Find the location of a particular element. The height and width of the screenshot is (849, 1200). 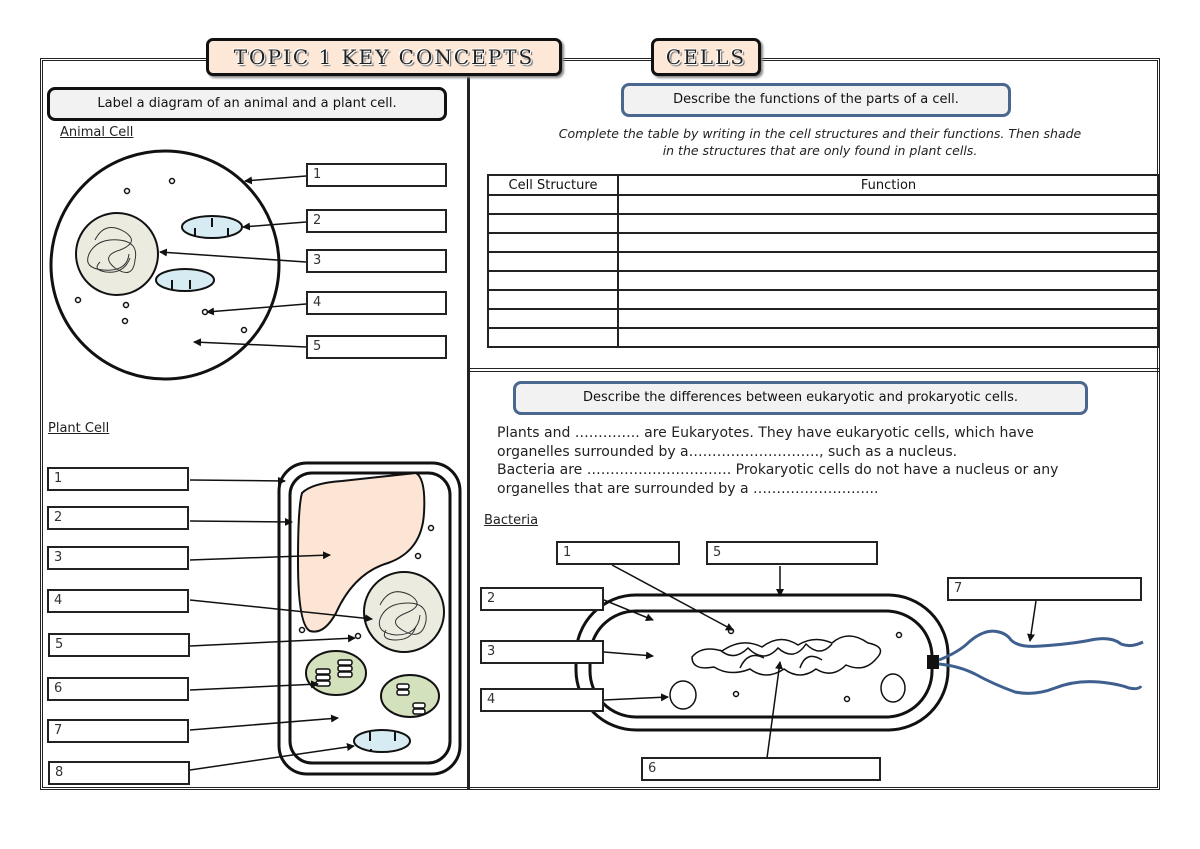

plant-label-box-4: 4 is located at coordinates (118, 601).